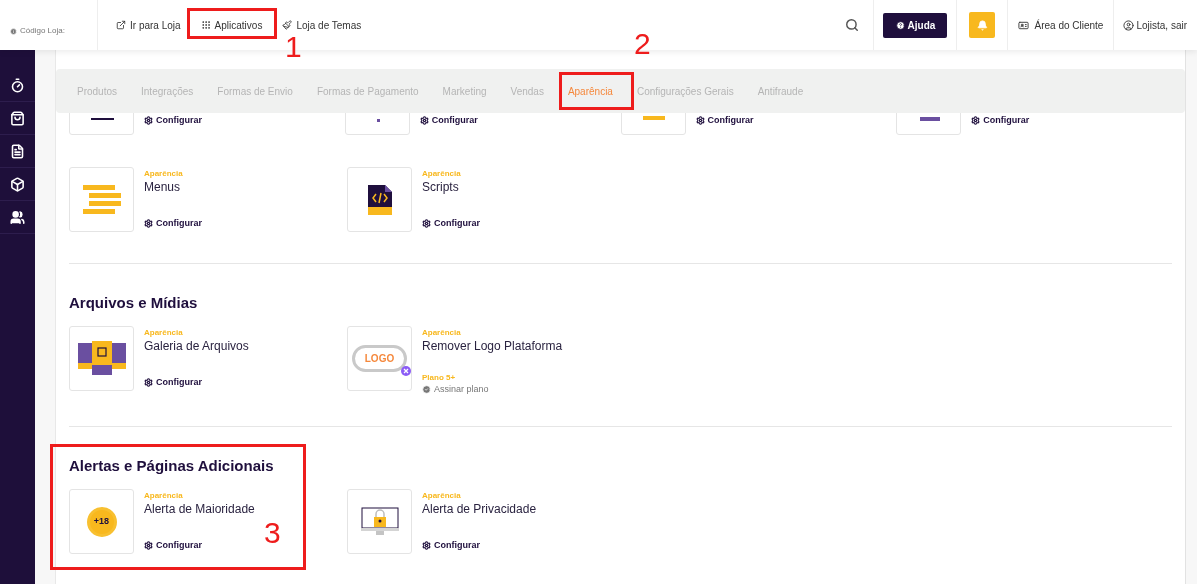  I want to click on app-name: Galeria de Arquivos, so click(196, 346).